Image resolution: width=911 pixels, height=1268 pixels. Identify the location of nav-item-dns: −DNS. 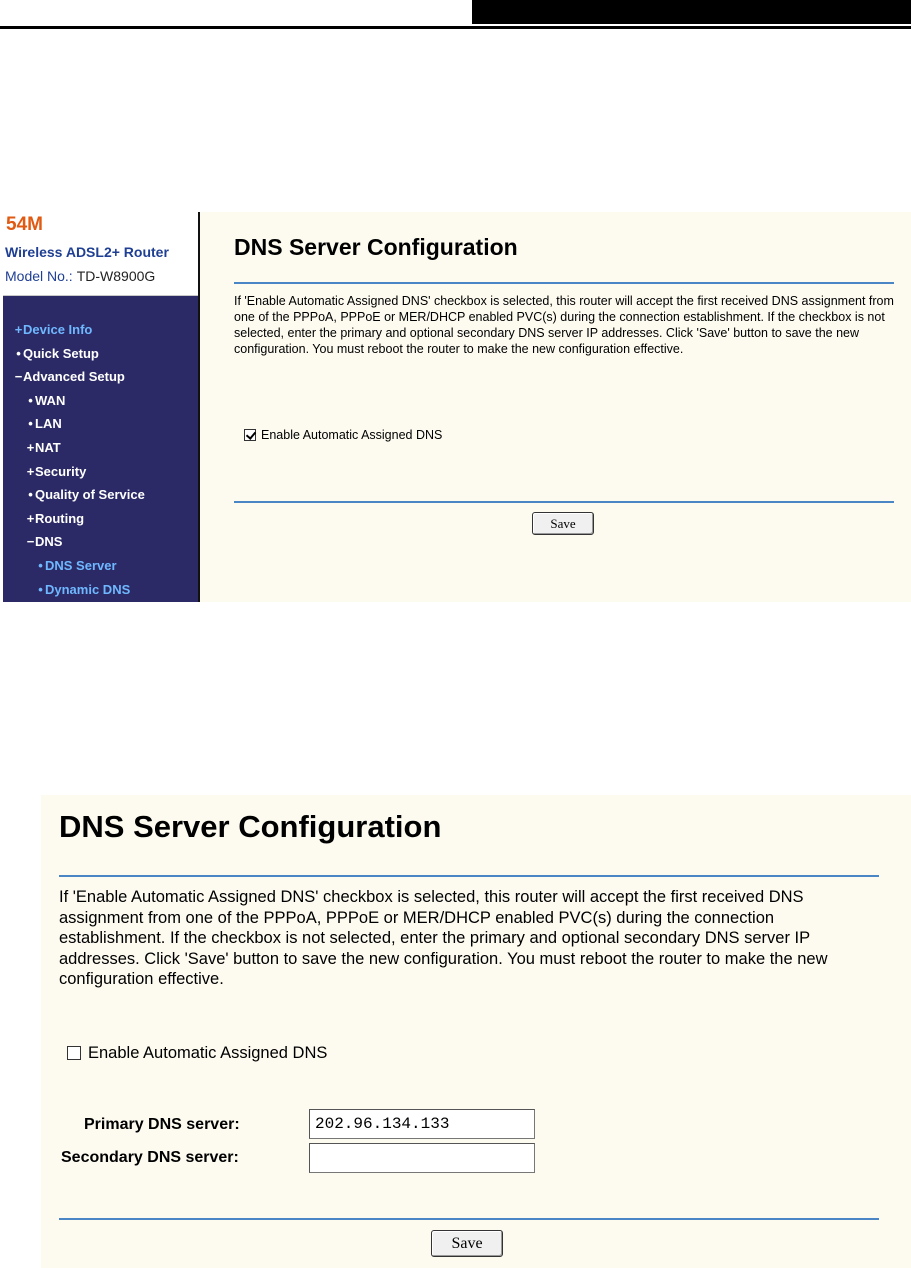
(100, 542).